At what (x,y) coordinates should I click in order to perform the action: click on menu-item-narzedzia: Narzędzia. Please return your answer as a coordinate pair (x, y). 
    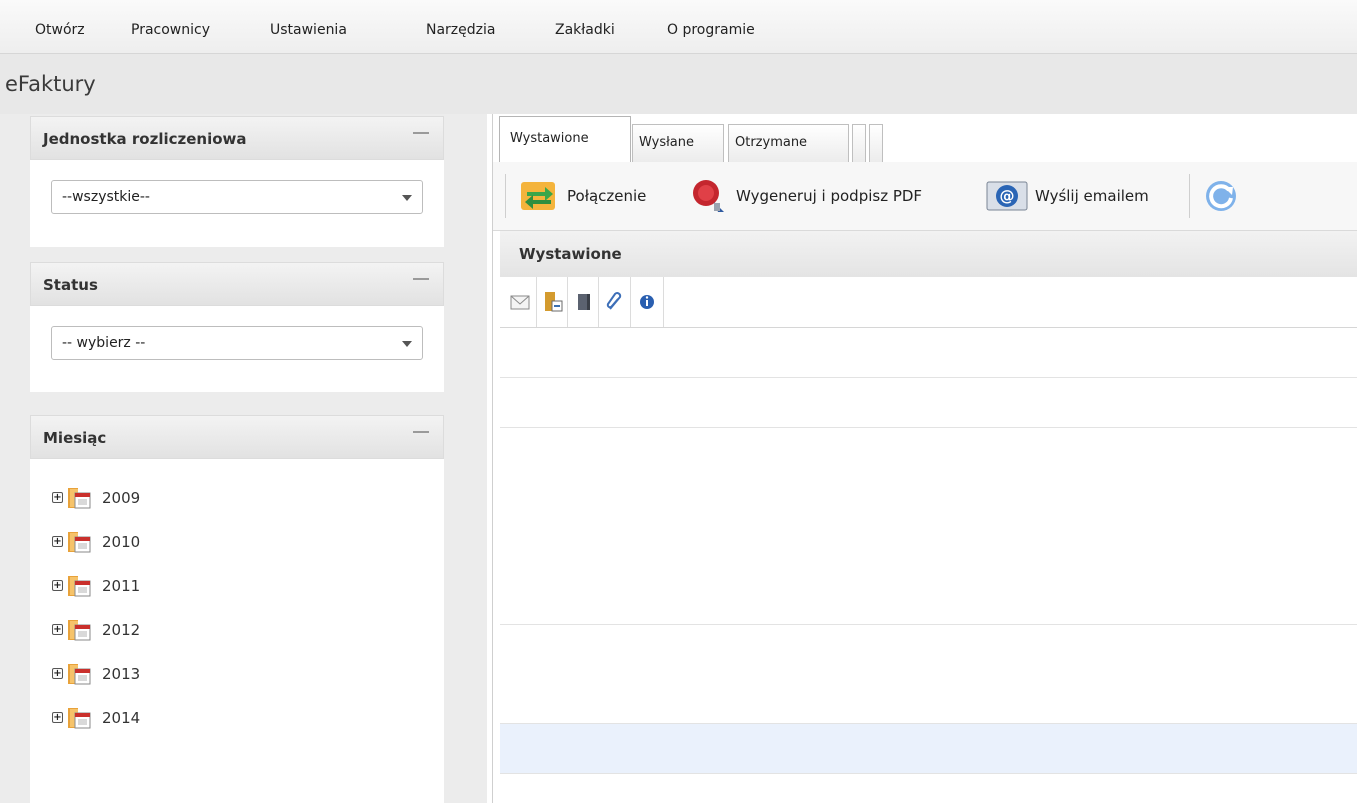
    Looking at the image, I should click on (460, 30).